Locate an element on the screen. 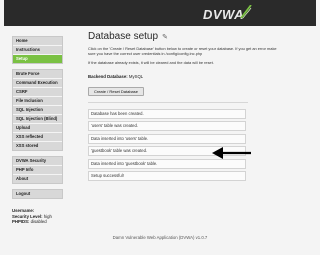 The width and height of the screenshot is (320, 255). menu-group-logout: Logout is located at coordinates (37, 194).